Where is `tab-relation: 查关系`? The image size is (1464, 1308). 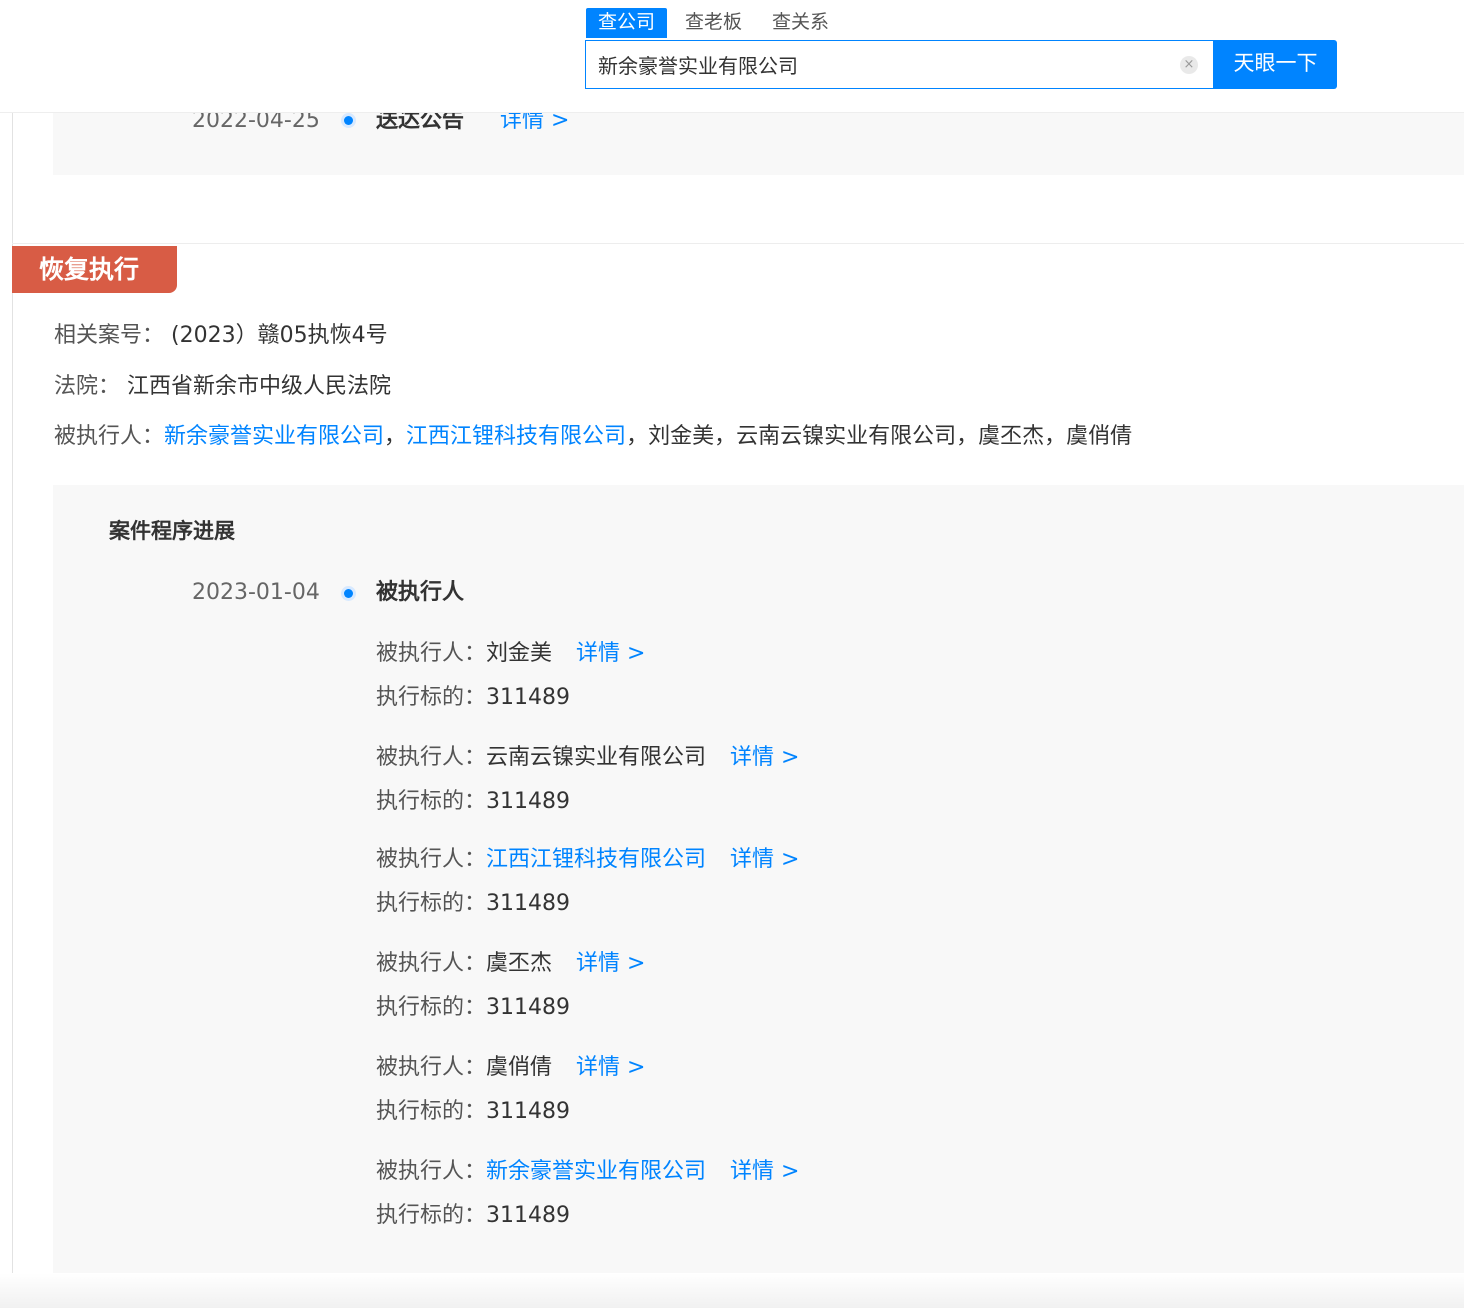
tab-relation: 查关系 is located at coordinates (800, 23).